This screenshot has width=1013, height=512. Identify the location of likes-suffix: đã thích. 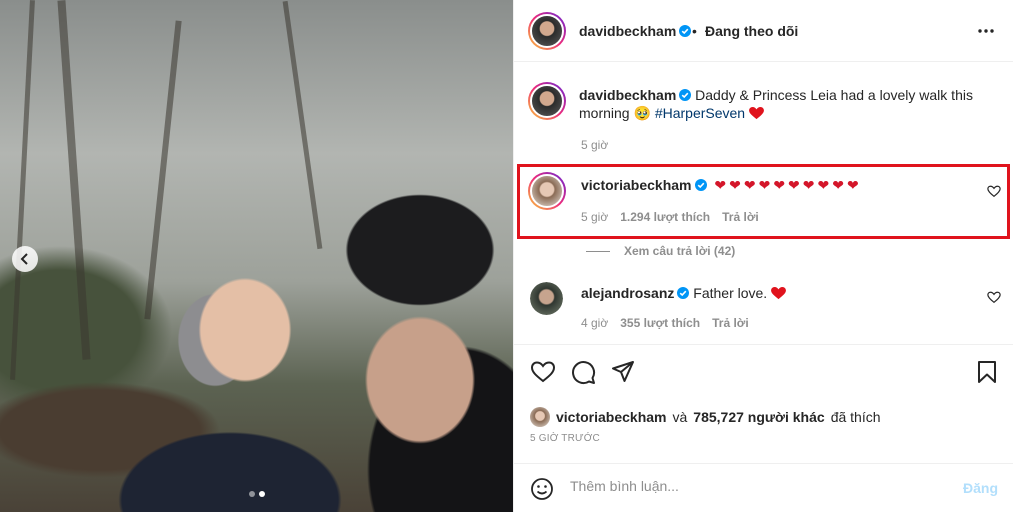
(855, 417).